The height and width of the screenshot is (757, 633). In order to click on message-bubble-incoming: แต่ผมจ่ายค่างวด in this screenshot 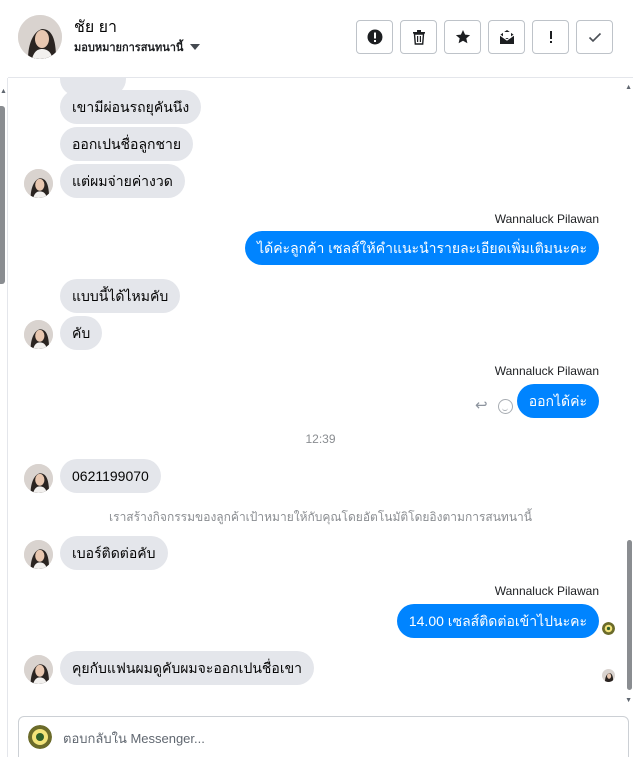, I will do `click(122, 181)`.